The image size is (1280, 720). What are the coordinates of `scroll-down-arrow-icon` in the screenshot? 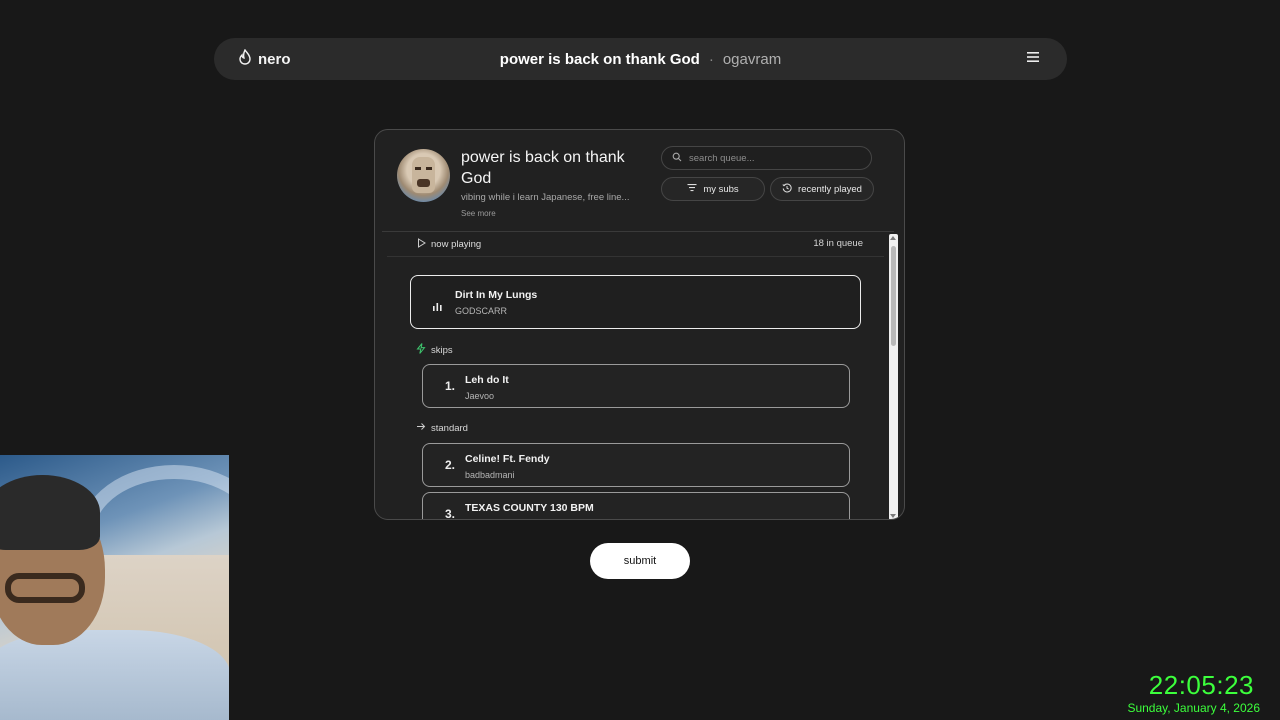 It's located at (893, 516).